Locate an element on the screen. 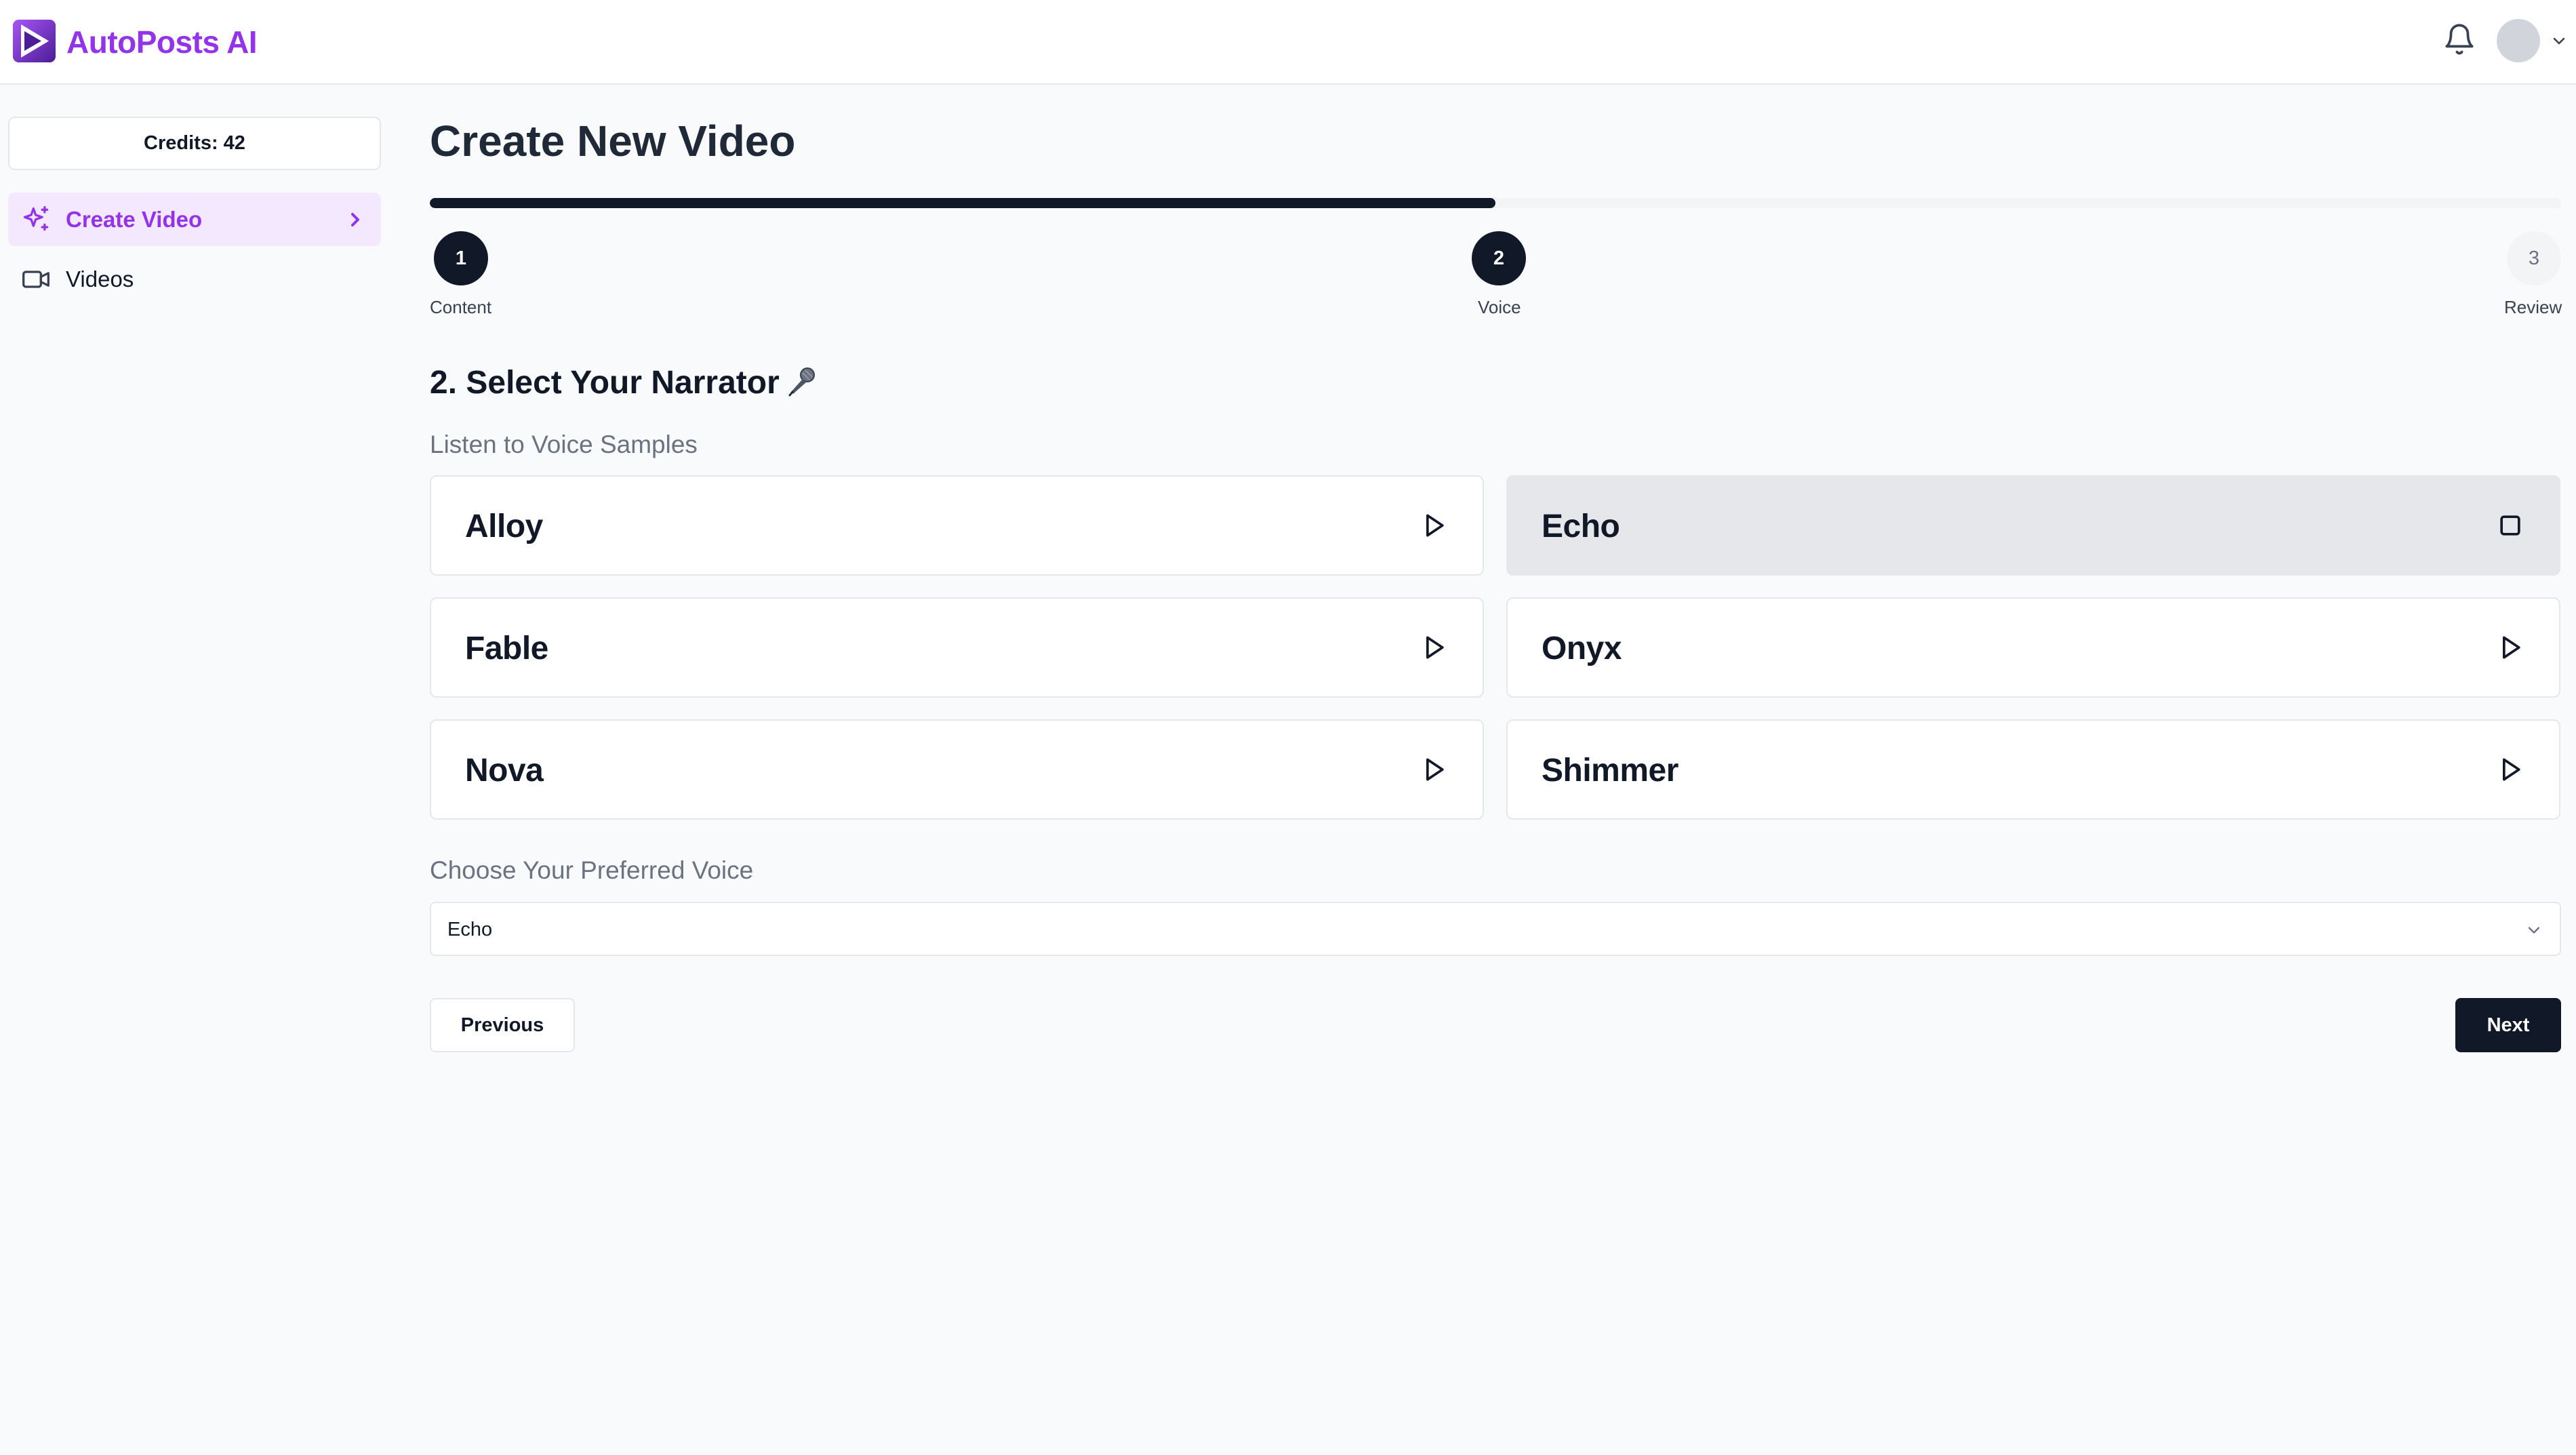 This screenshot has width=2576, height=1455. voice-name: Echo is located at coordinates (1581, 527).